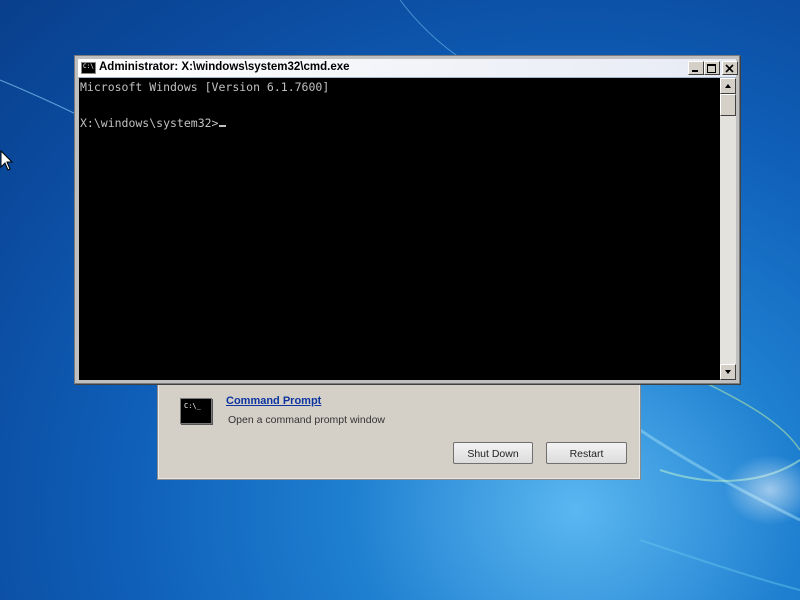 This screenshot has width=800, height=600. Describe the element at coordinates (696, 68) in the screenshot. I see `minimize-button` at that location.